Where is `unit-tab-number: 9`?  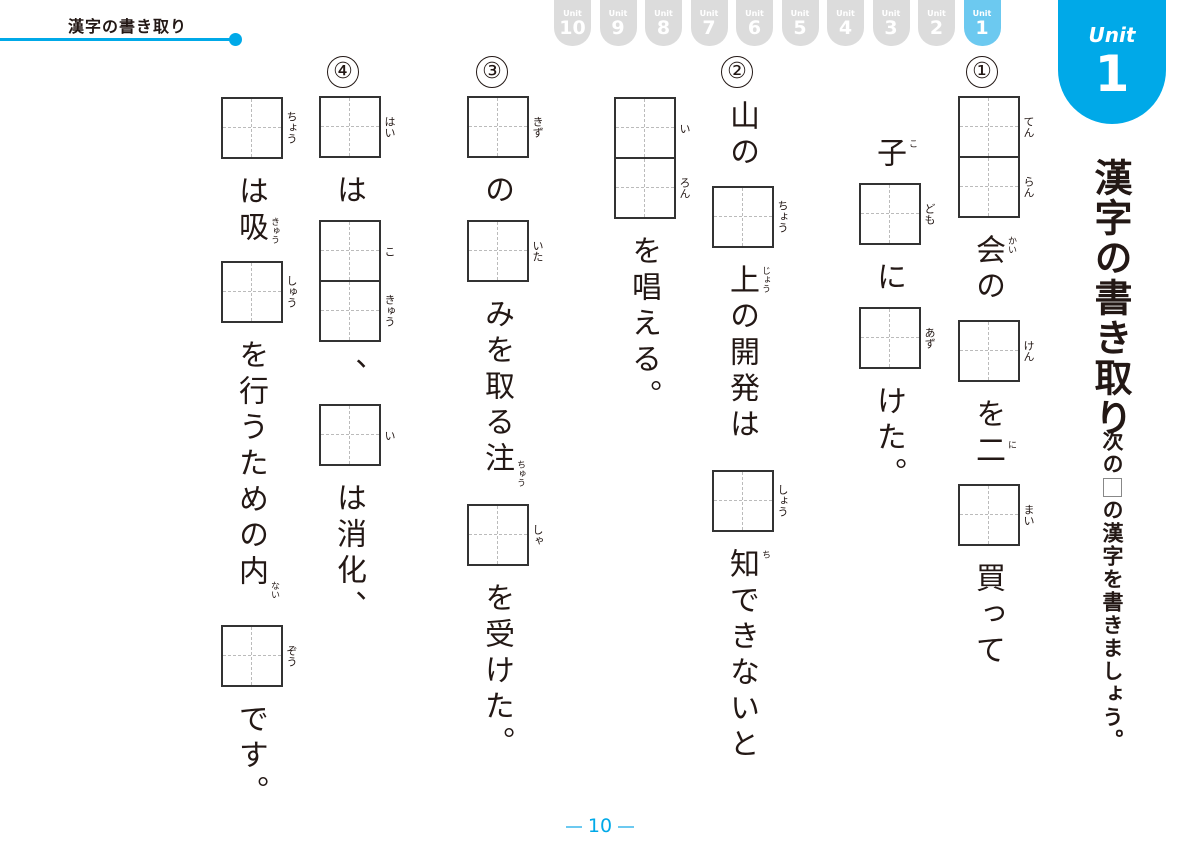 unit-tab-number: 9 is located at coordinates (618, 28).